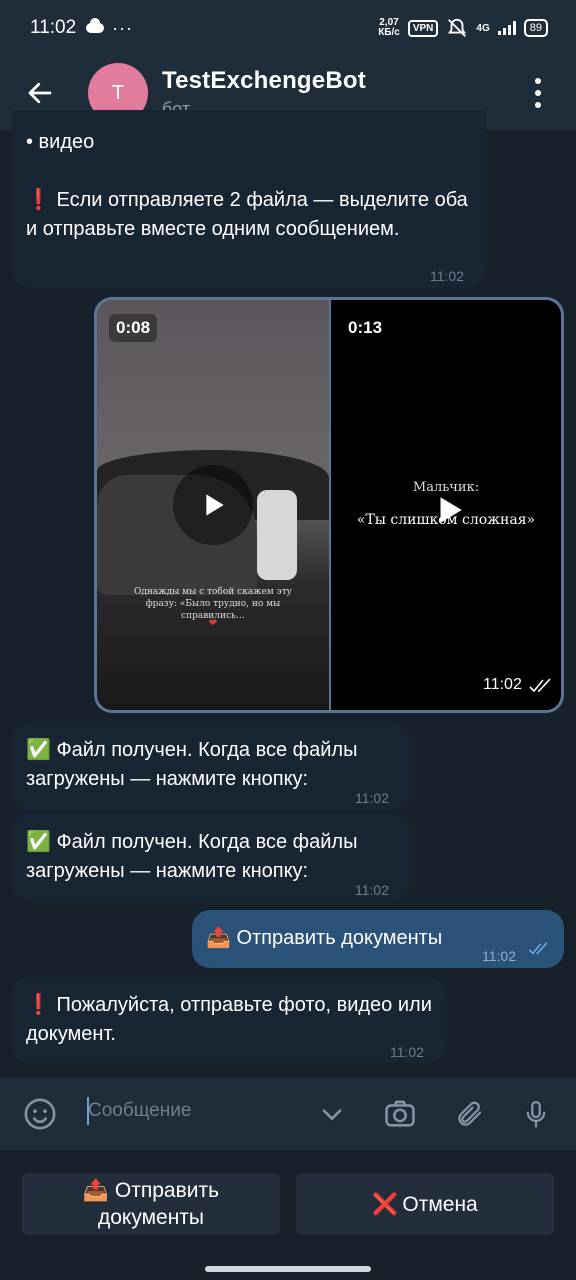  I want to click on signal-icon, so click(506, 28).